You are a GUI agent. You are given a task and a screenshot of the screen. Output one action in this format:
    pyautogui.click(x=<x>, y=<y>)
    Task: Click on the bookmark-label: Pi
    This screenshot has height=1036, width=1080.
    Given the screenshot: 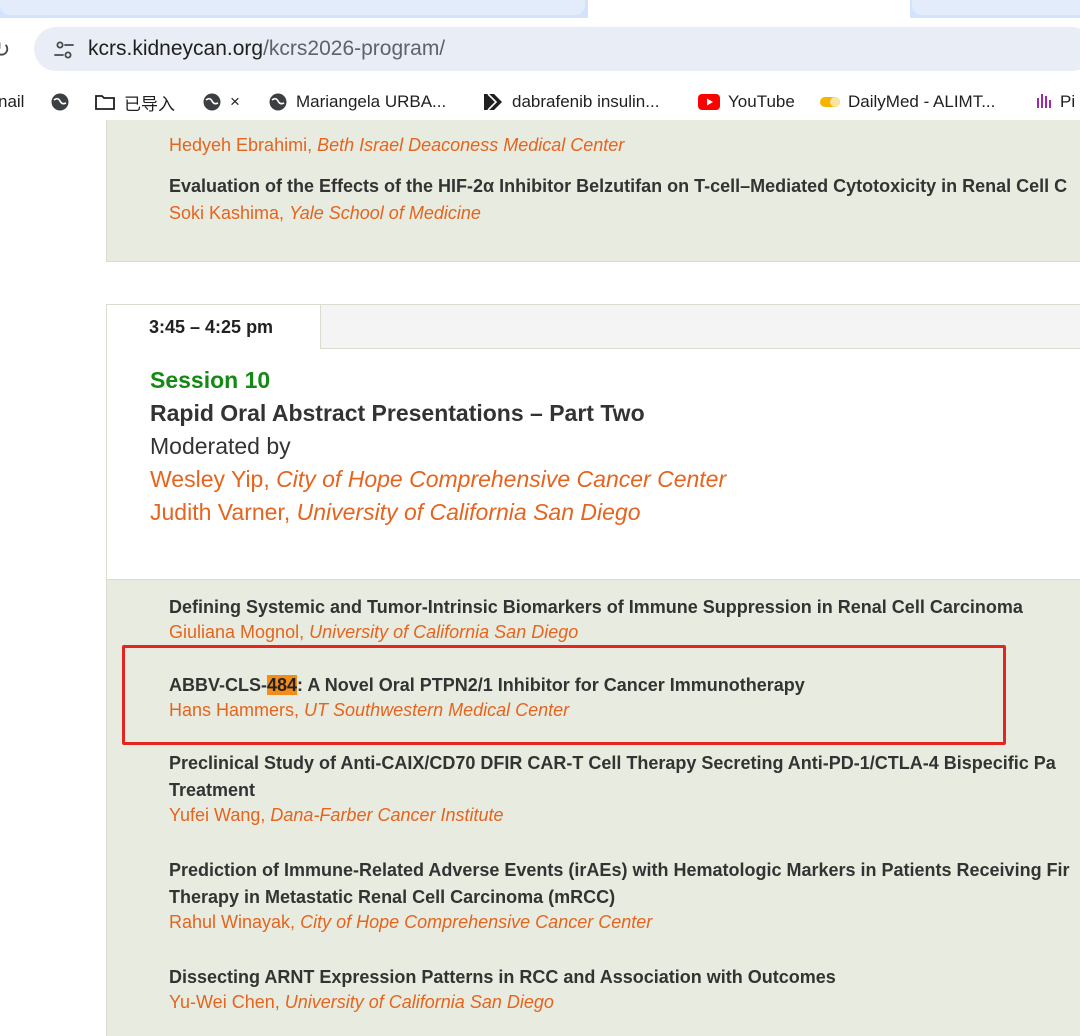 What is the action you would take?
    pyautogui.click(x=1068, y=101)
    